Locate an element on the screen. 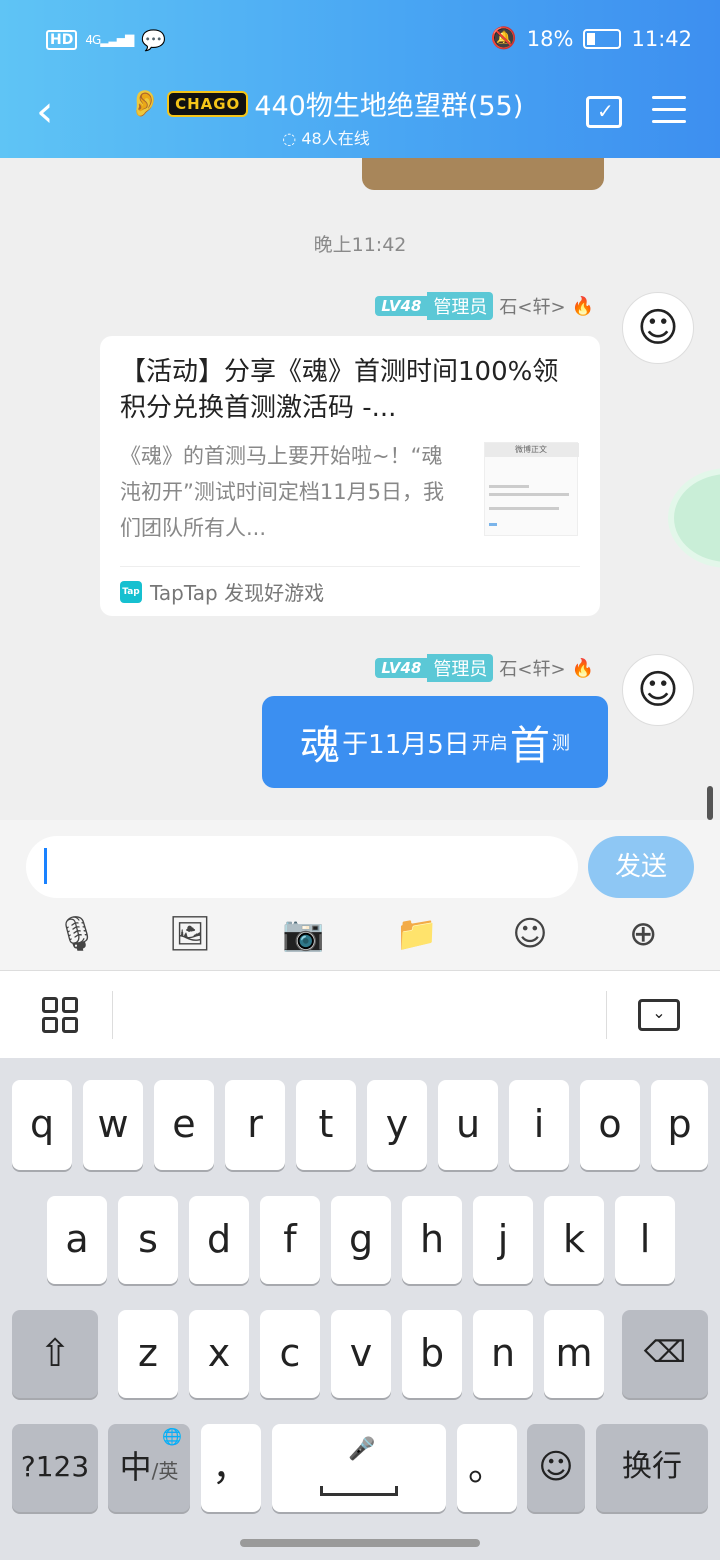  key-e: e is located at coordinates (184, 1125).